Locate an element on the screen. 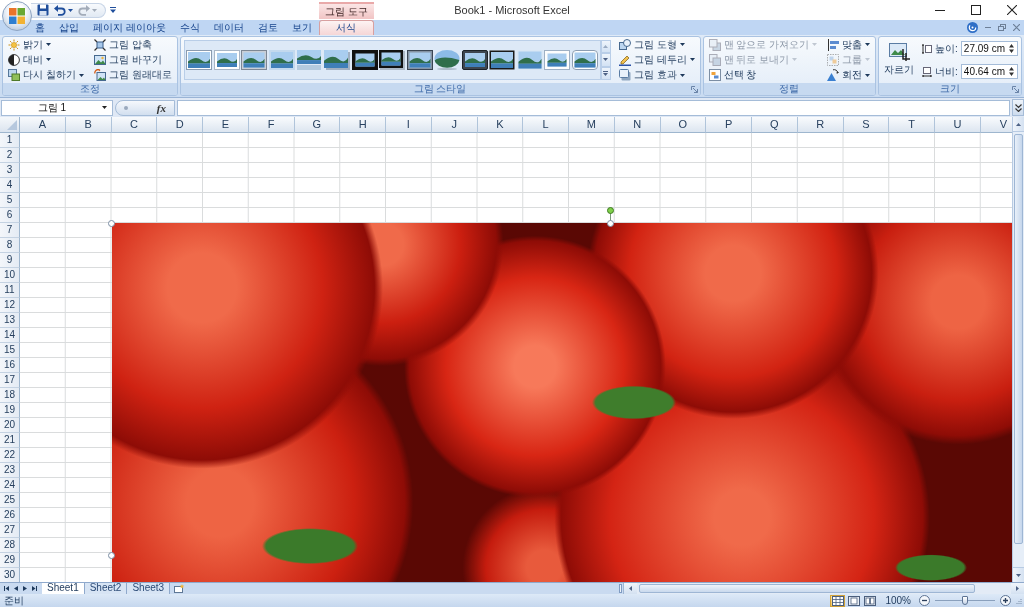 The width and height of the screenshot is (1024, 607). zoom-out-icon is located at coordinates (924, 600).